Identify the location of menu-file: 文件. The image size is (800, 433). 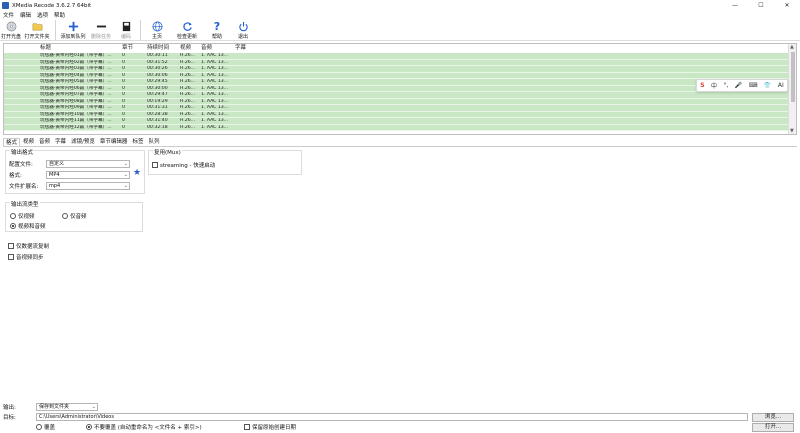
(8, 15).